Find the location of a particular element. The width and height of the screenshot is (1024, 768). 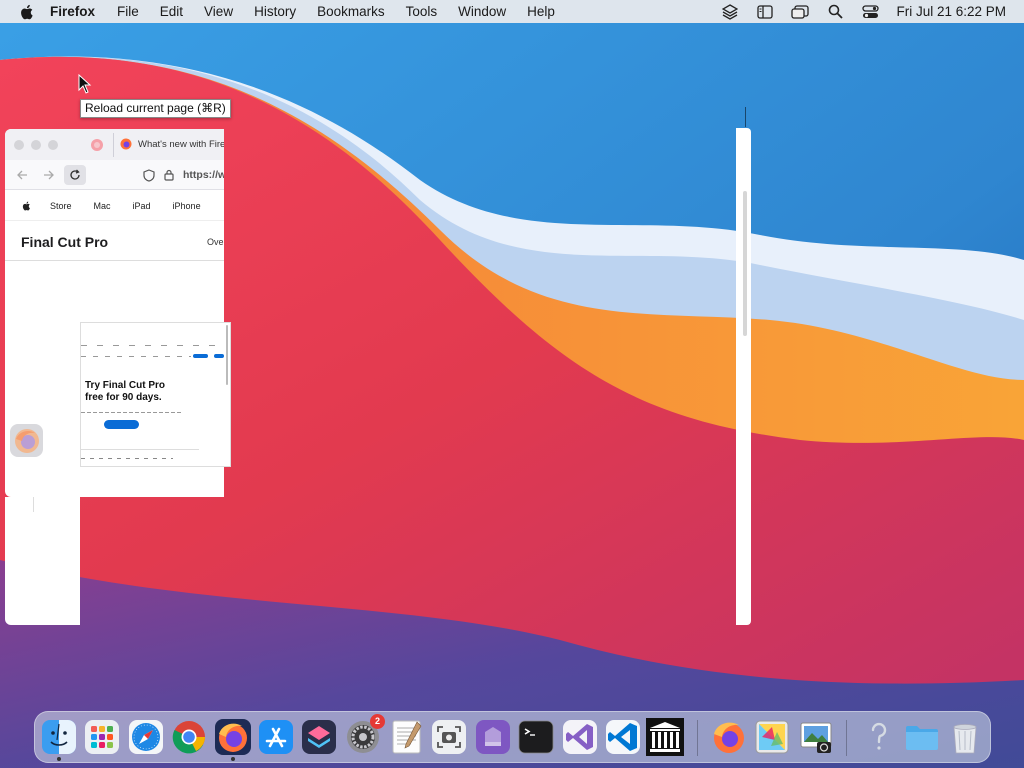

dock-screenshot is located at coordinates (449, 737).